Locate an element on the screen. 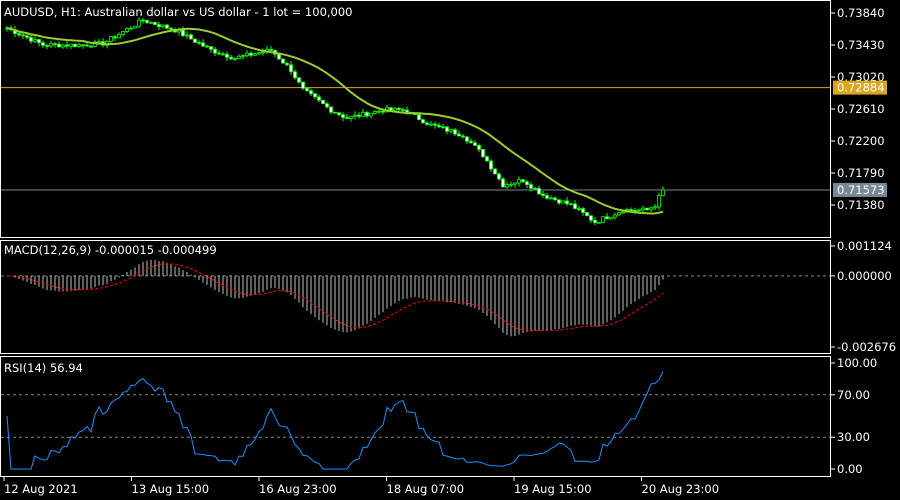  rsi-line is located at coordinates (335, 420).